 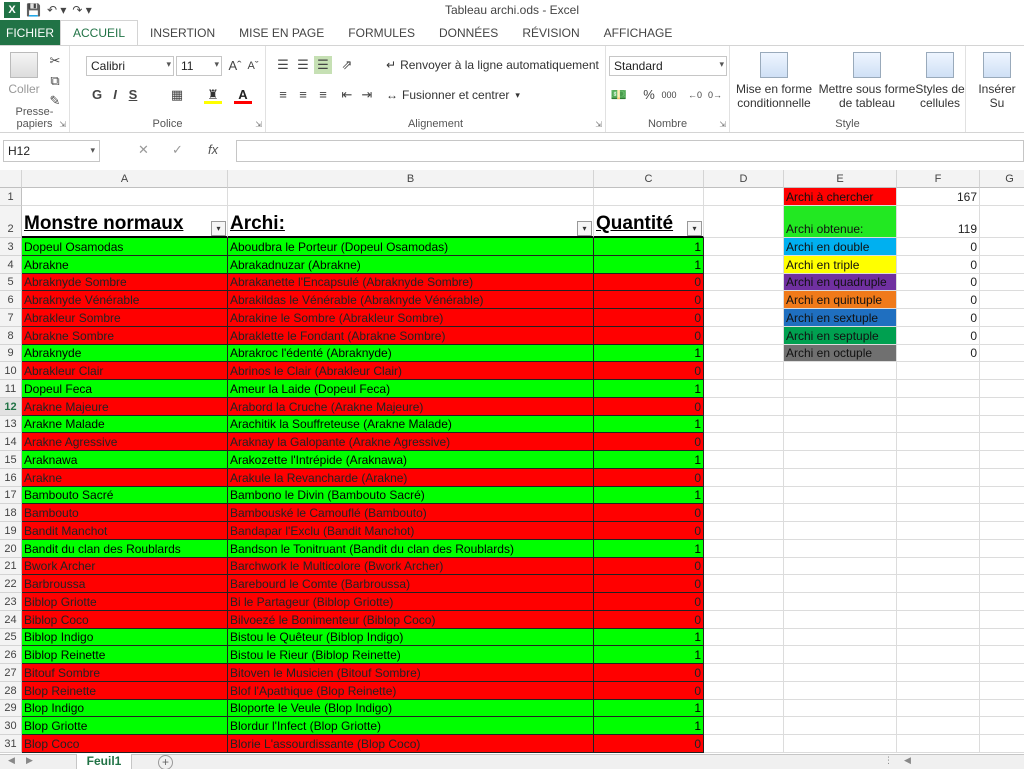 What do you see at coordinates (11, 760) in the screenshot?
I see `prev-sheet-icon: ◀` at bounding box center [11, 760].